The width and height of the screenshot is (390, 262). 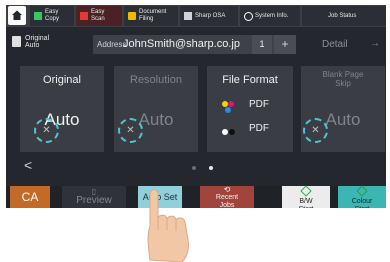 What do you see at coordinates (306, 203) in the screenshot?
I see `bw-start-label: B/W Start` at bounding box center [306, 203].